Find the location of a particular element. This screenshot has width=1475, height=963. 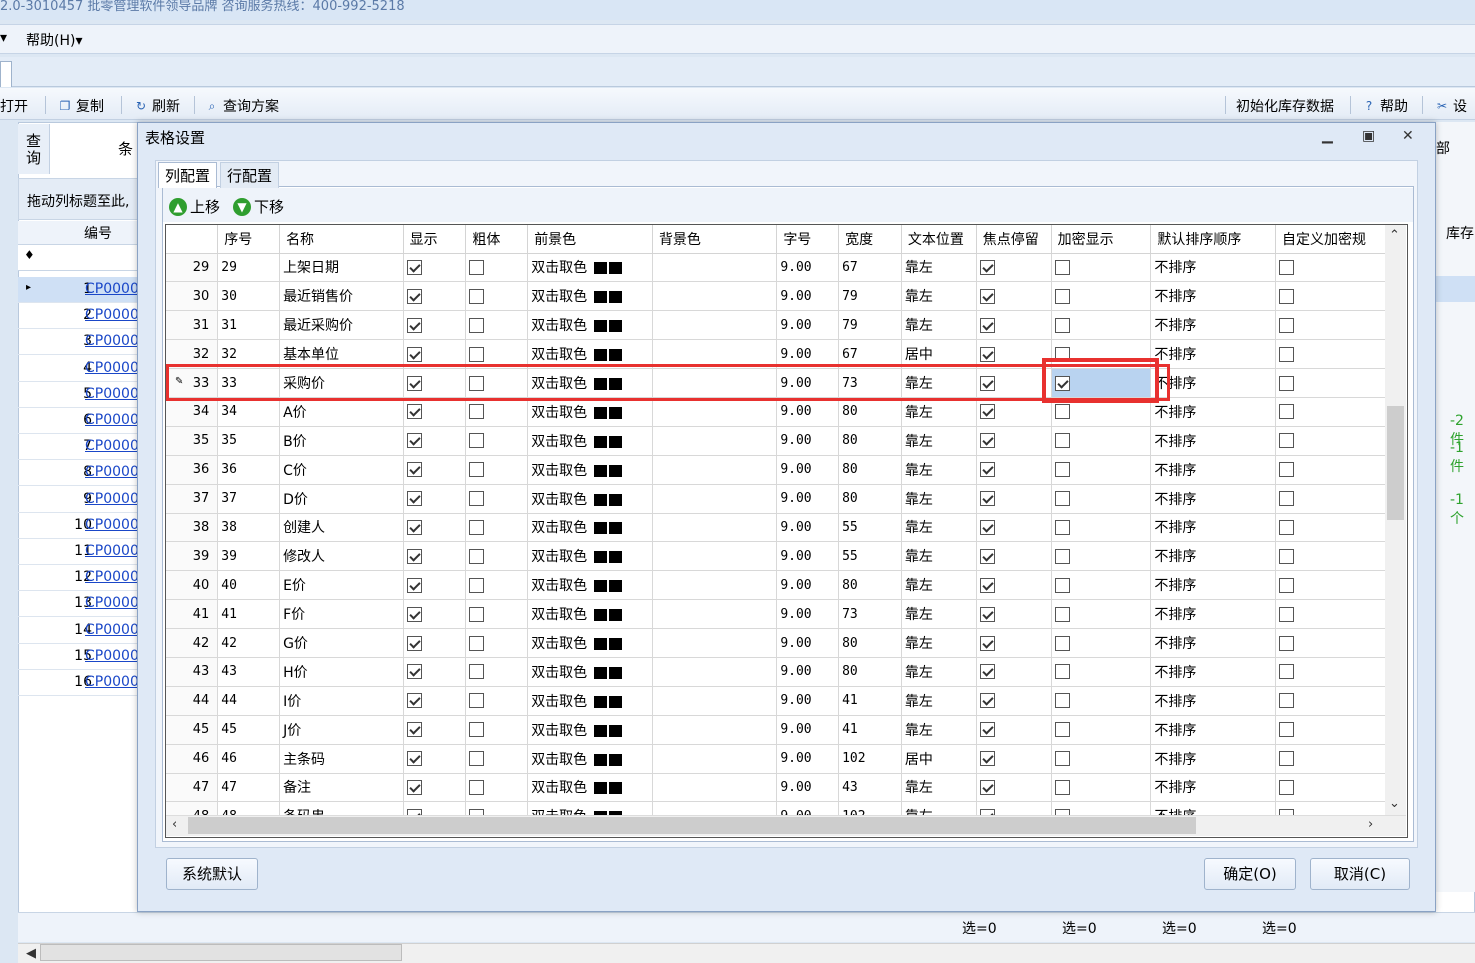

name-cell: 修改人 is located at coordinates (341, 556).